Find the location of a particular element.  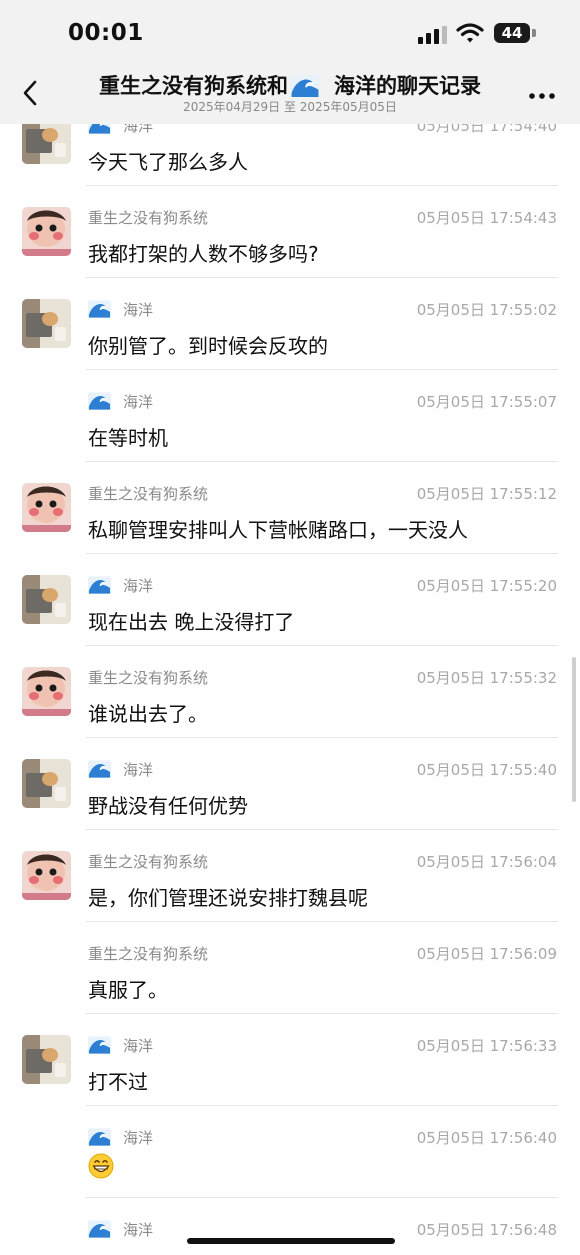

date-range: 2025年04月29日 至 2025年05月05日 is located at coordinates (290, 107).